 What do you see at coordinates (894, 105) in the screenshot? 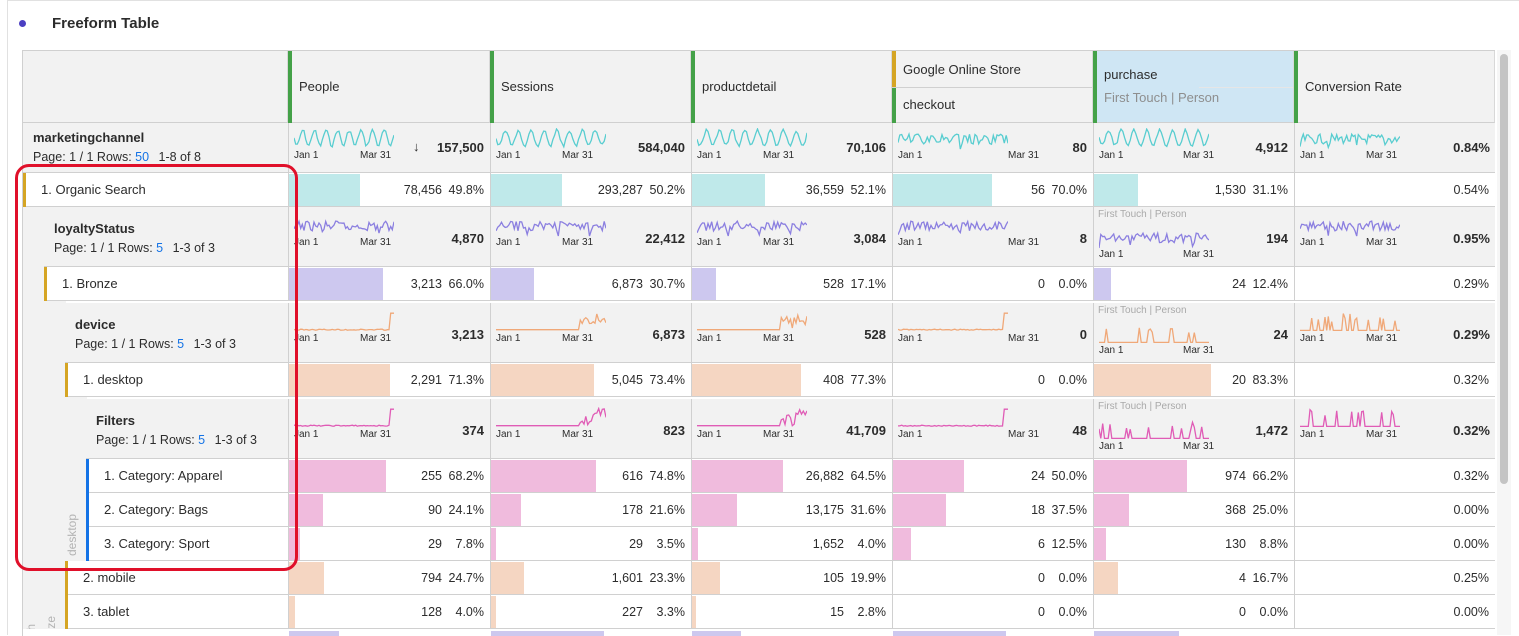
I see `column-grip-metric` at bounding box center [894, 105].